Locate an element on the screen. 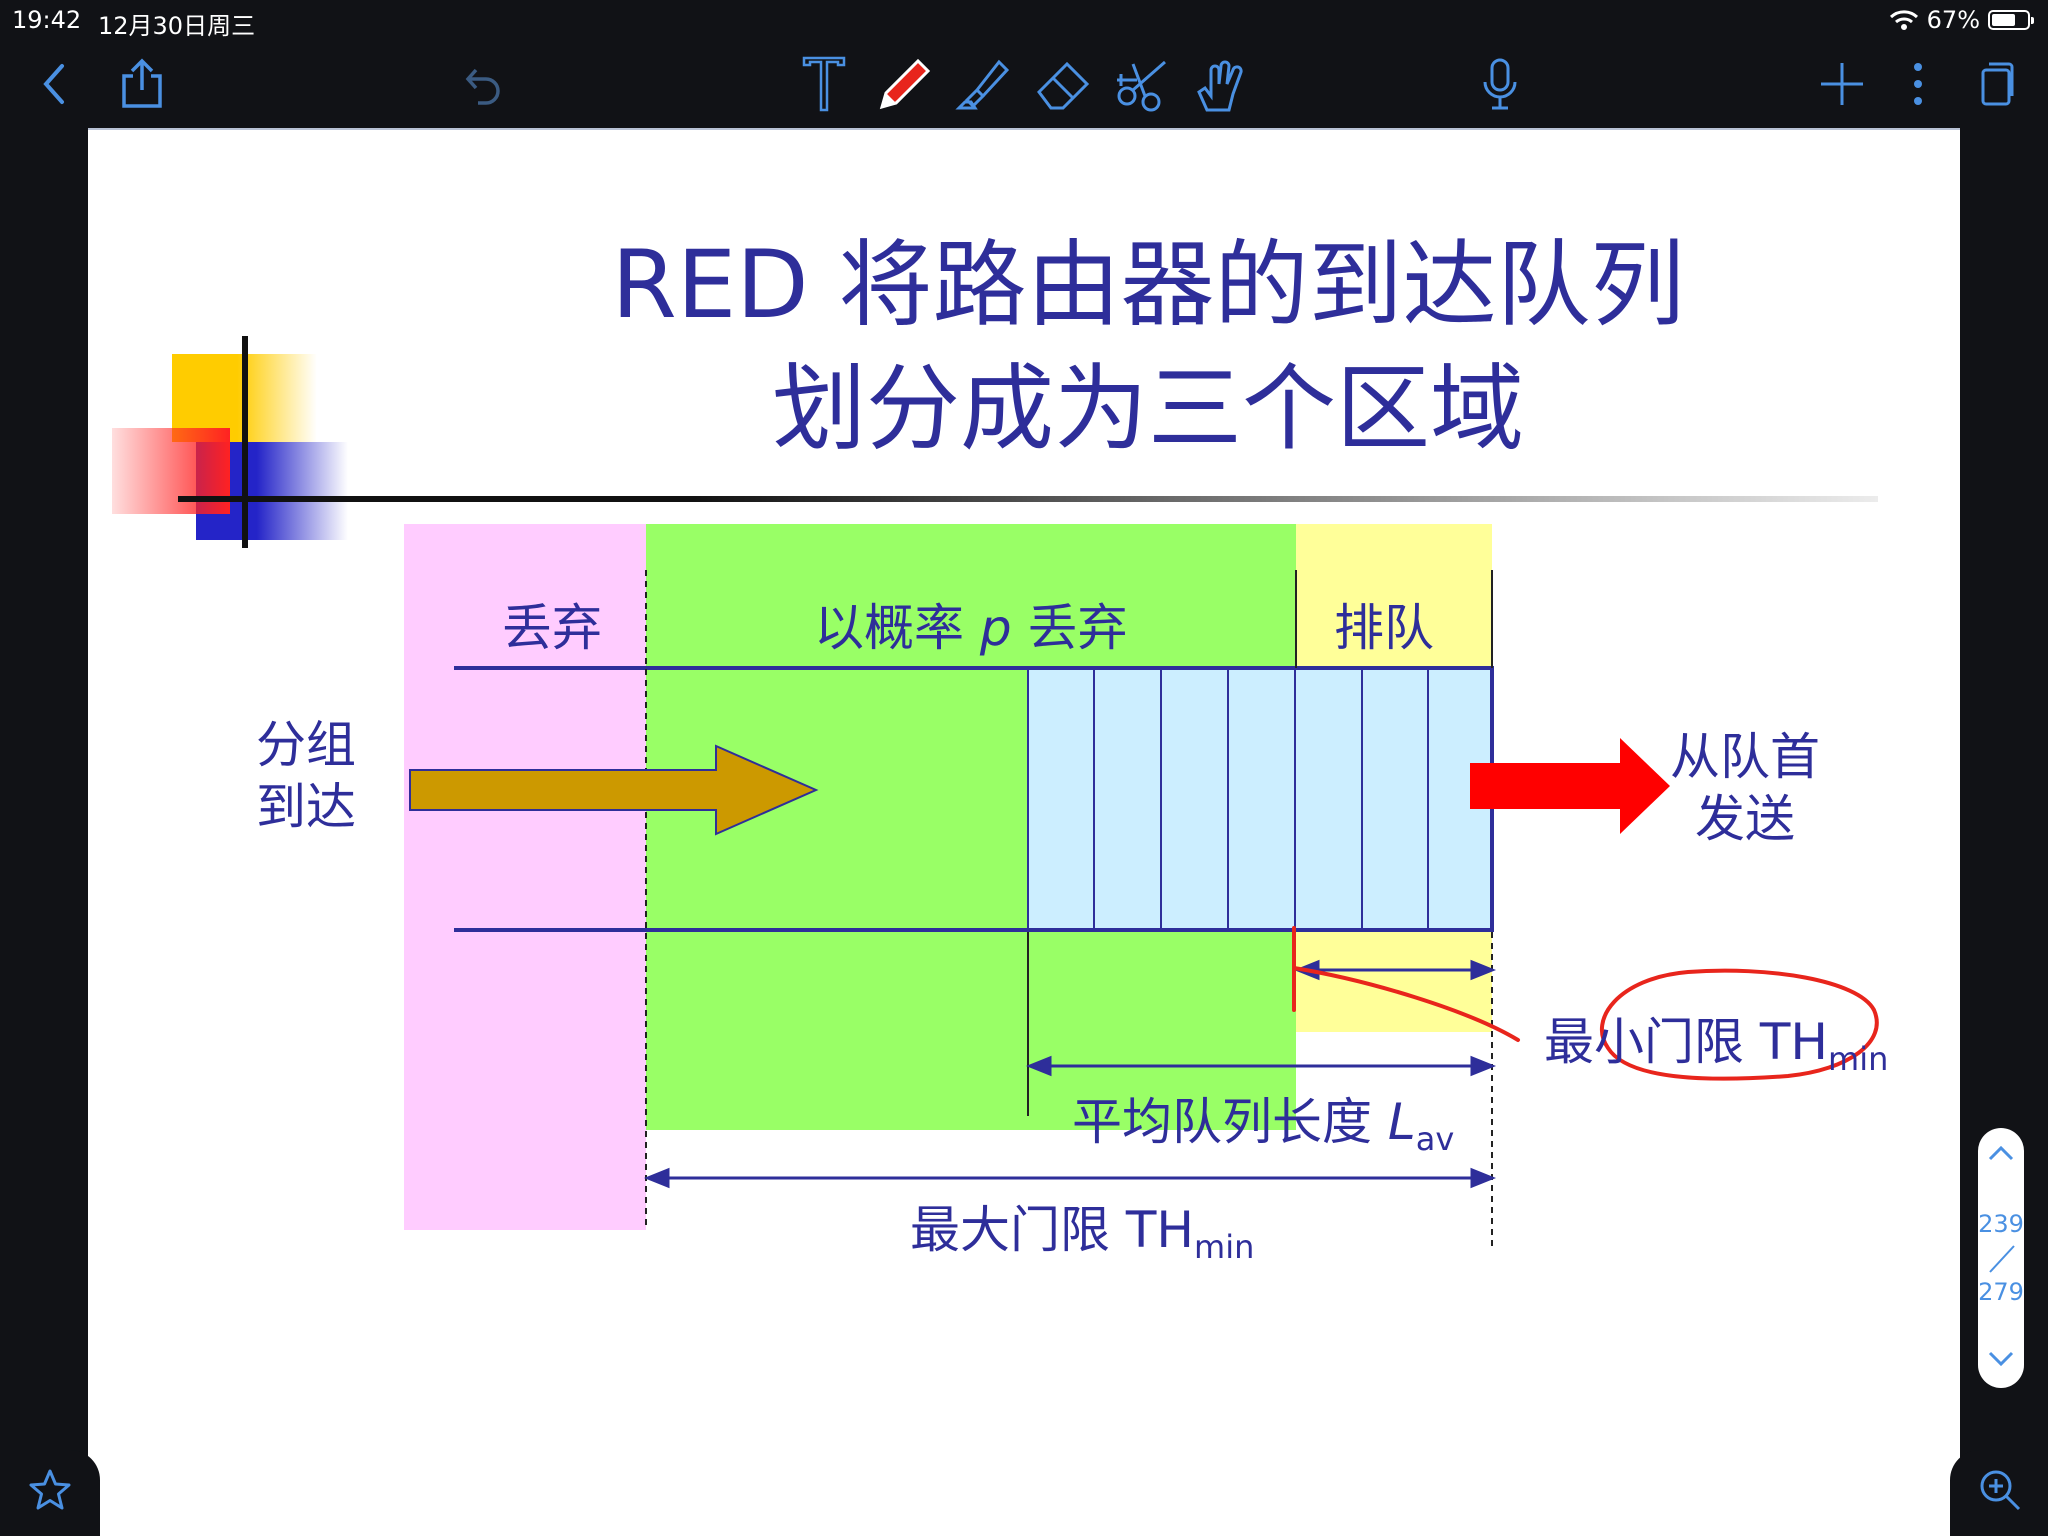  zone-probability-label: 以概率 p 丢弃 is located at coordinates (971, 624).